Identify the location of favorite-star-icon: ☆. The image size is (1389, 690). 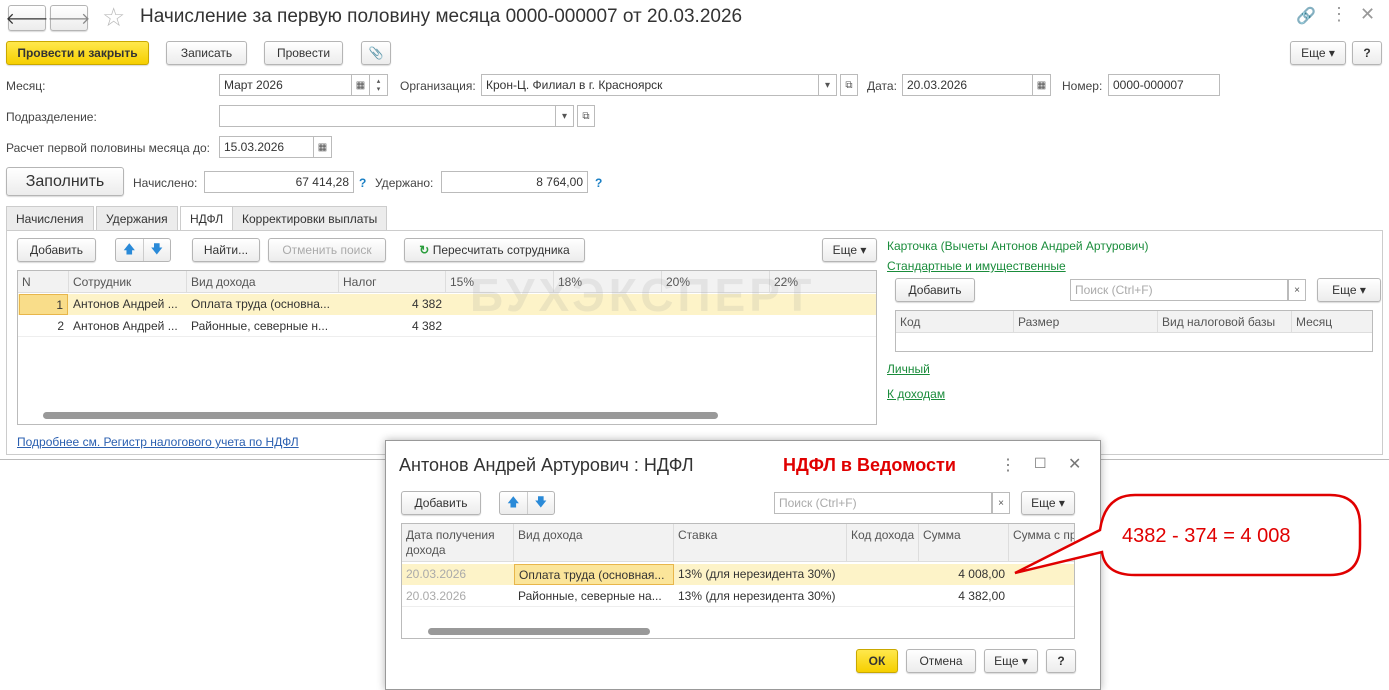
(113, 17).